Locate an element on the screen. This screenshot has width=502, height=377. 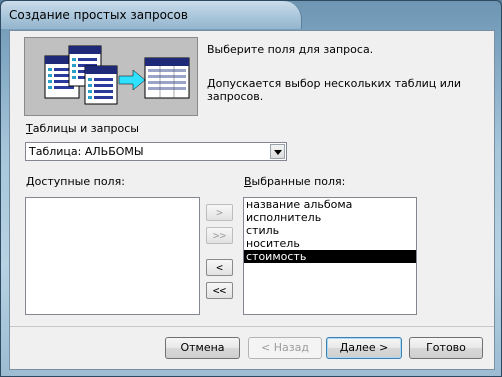
chevron-down-icon is located at coordinates (277, 151).